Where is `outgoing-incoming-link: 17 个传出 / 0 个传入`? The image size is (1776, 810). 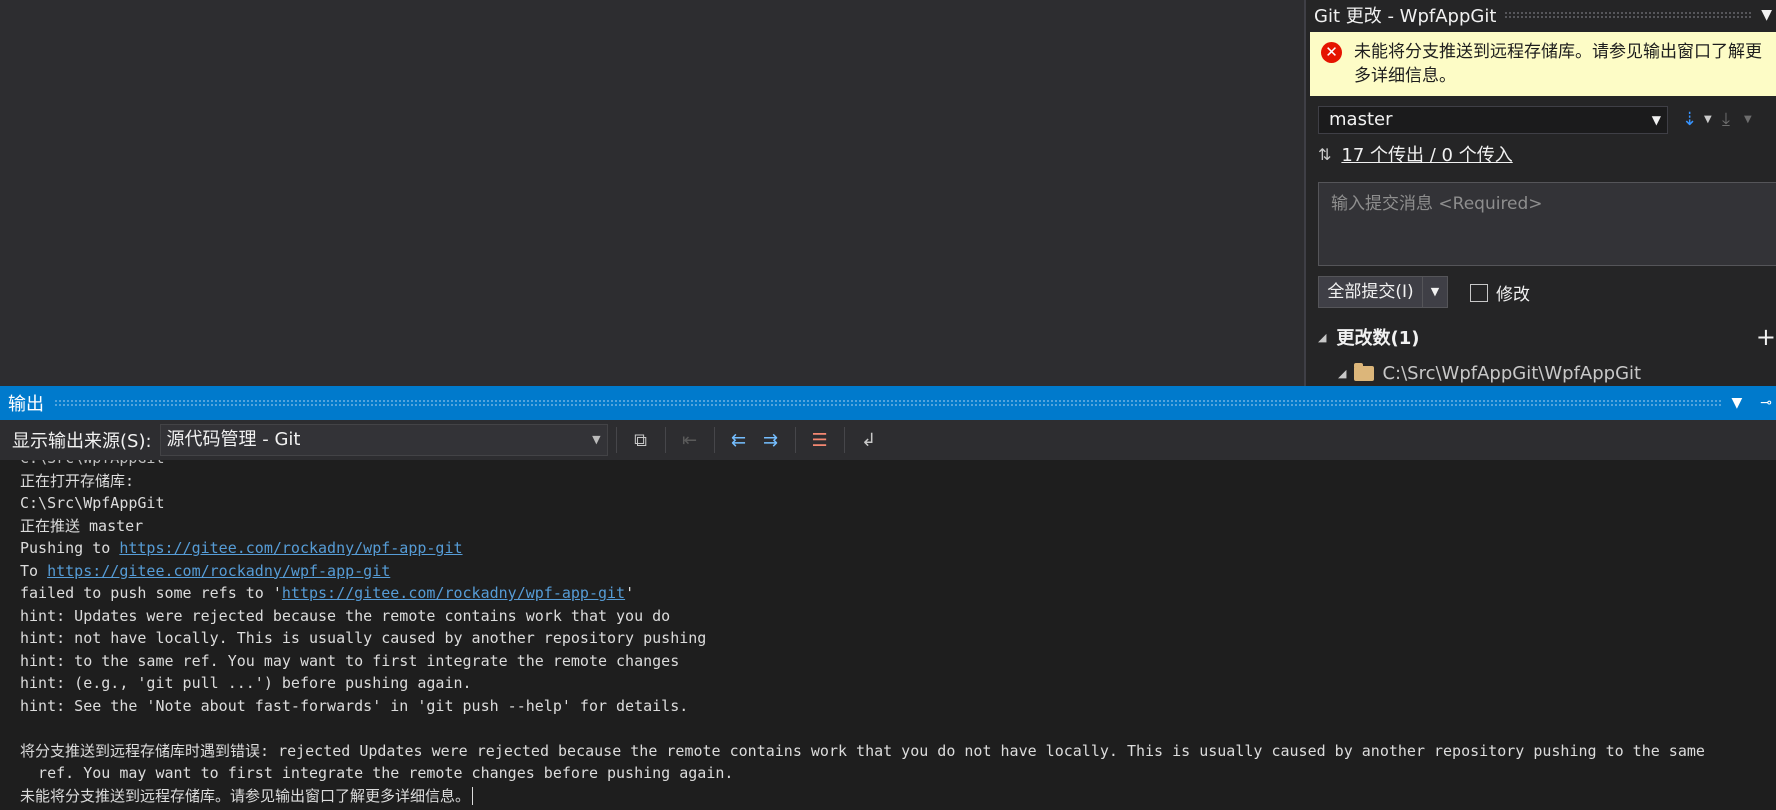 outgoing-incoming-link: 17 个传出 / 0 个传入 is located at coordinates (1426, 154).